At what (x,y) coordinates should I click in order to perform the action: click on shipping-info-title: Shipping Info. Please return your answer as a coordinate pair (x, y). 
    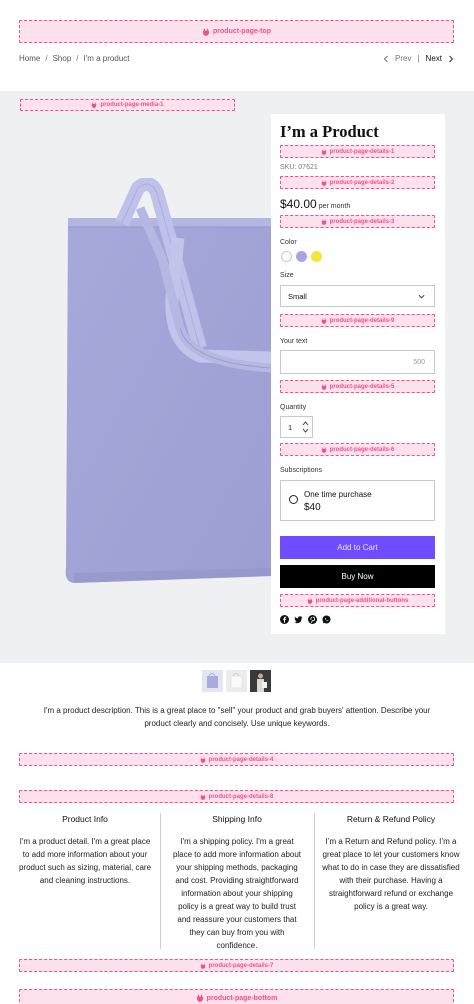
    Looking at the image, I should click on (237, 819).